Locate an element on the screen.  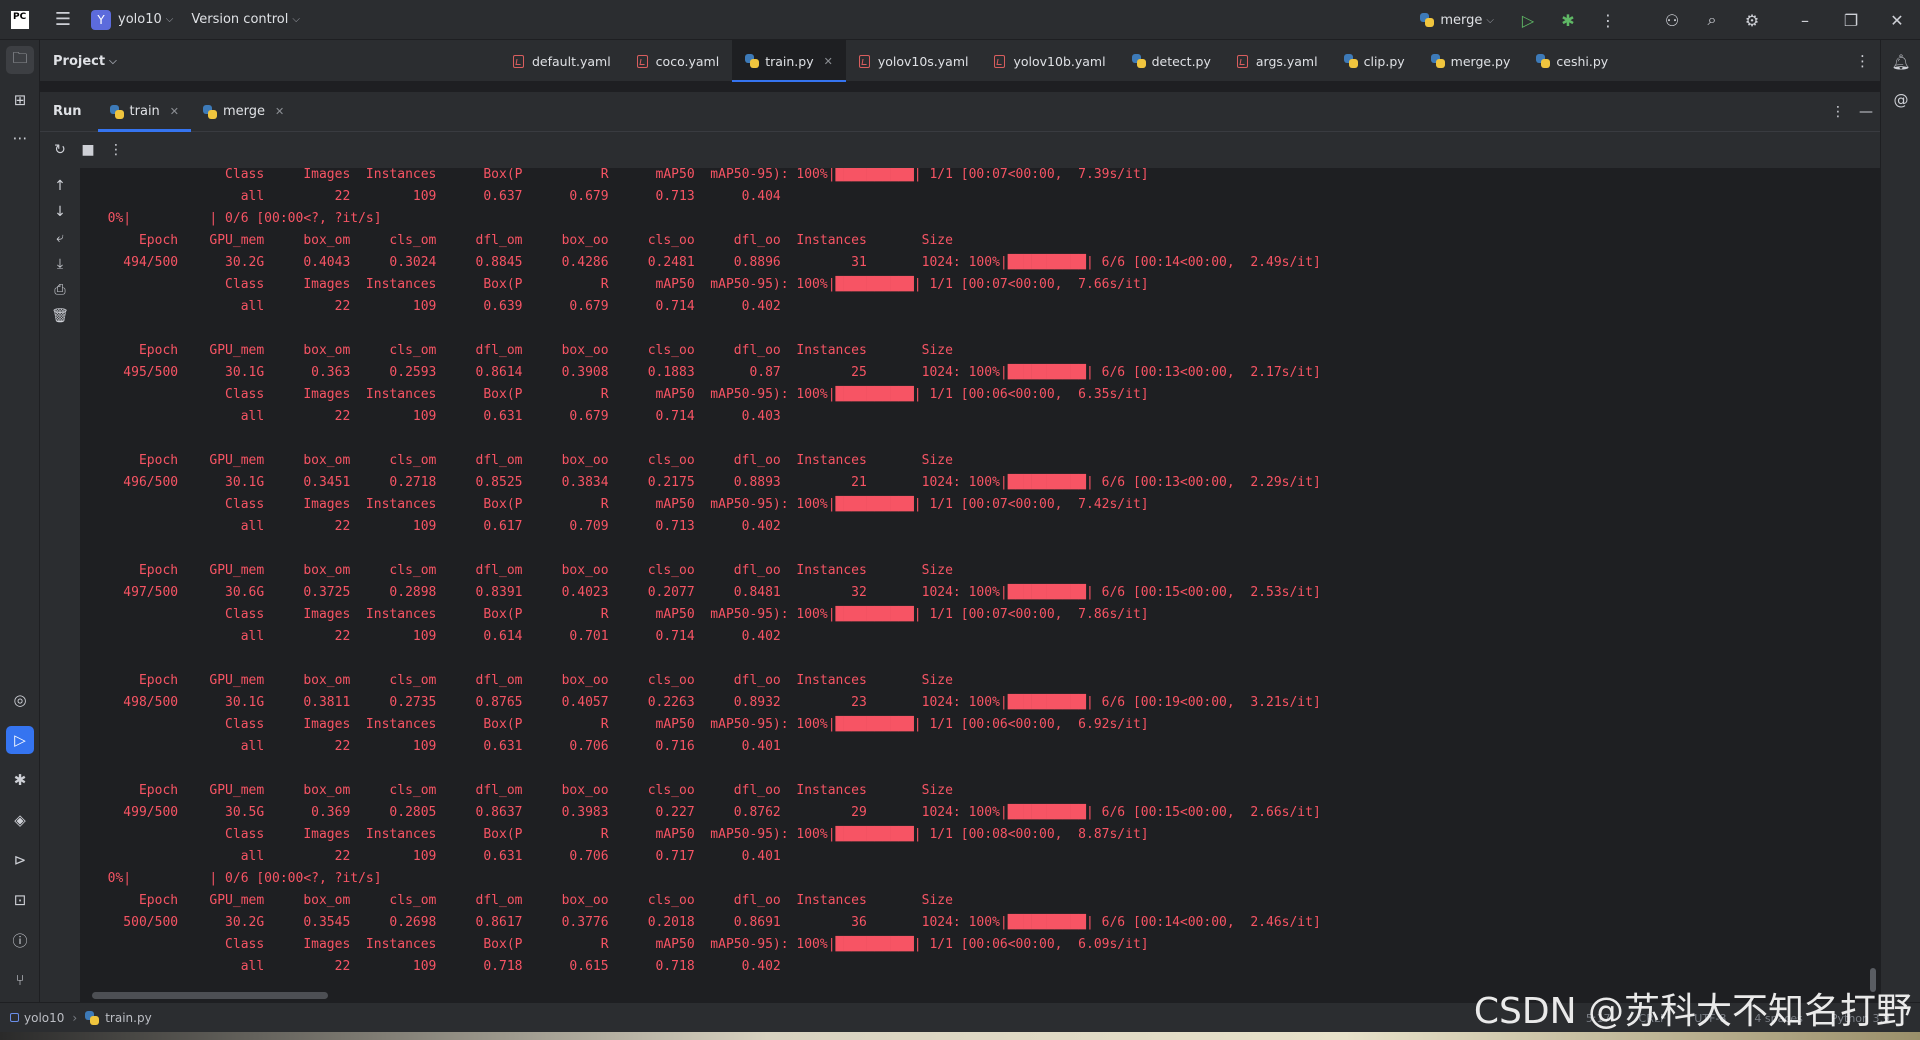
run-tab-label: merge is located at coordinates (244, 111).